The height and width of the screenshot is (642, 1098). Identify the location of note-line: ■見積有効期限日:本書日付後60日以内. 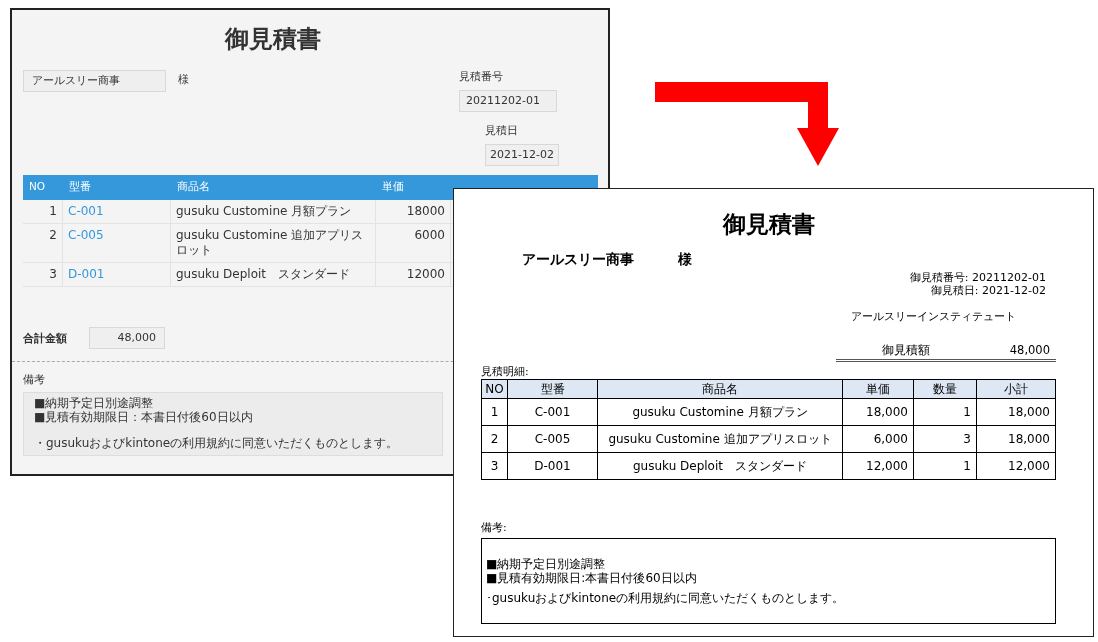
(591, 578).